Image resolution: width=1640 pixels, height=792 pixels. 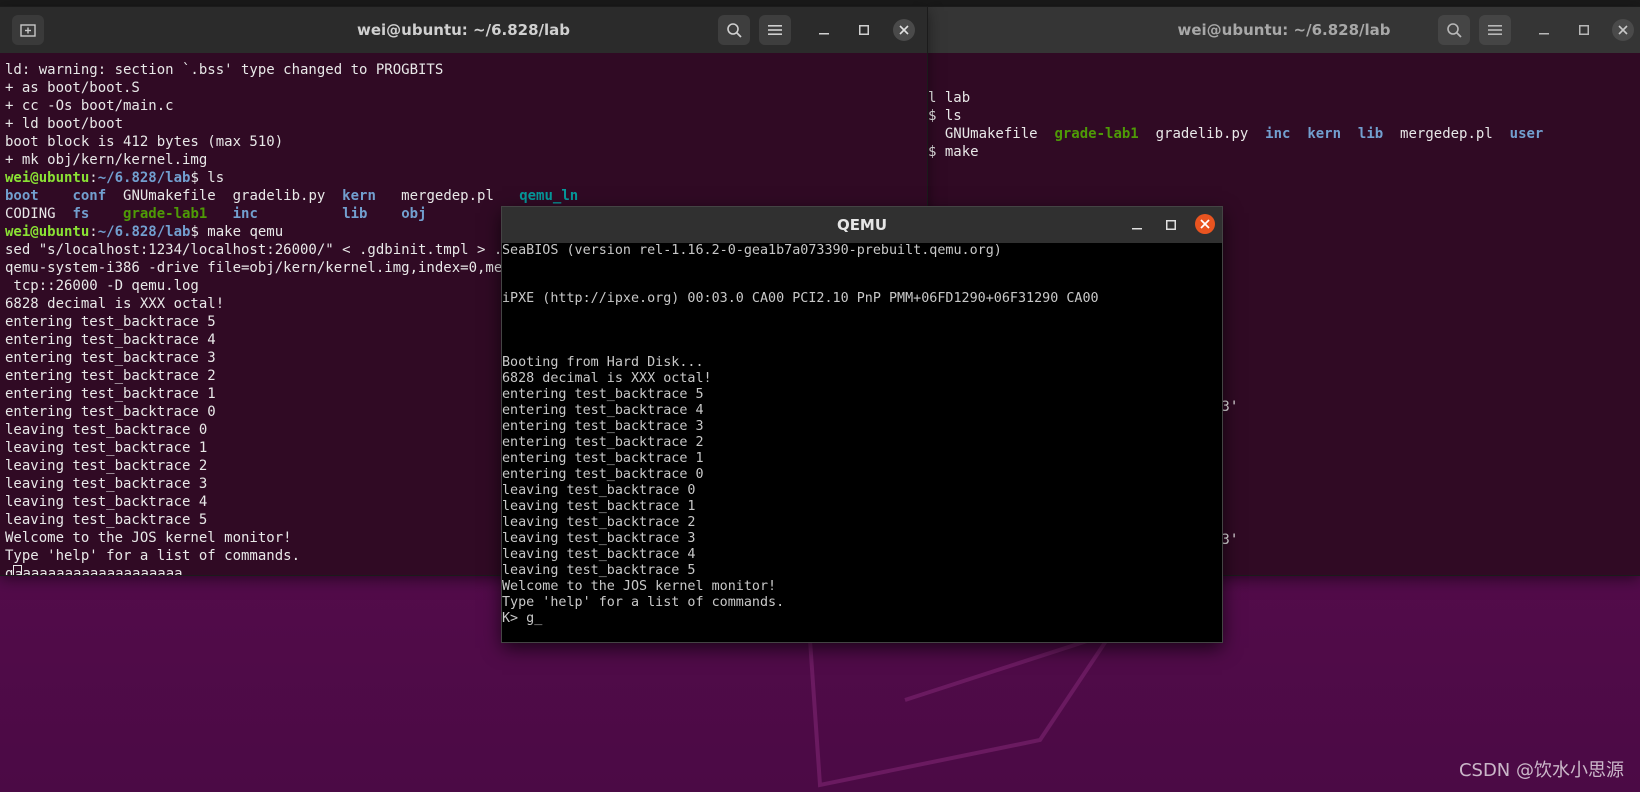 What do you see at coordinates (1284, 30) in the screenshot?
I see `right-terminal-titlebar: wei@ubuntu: ~/6.828/lab` at bounding box center [1284, 30].